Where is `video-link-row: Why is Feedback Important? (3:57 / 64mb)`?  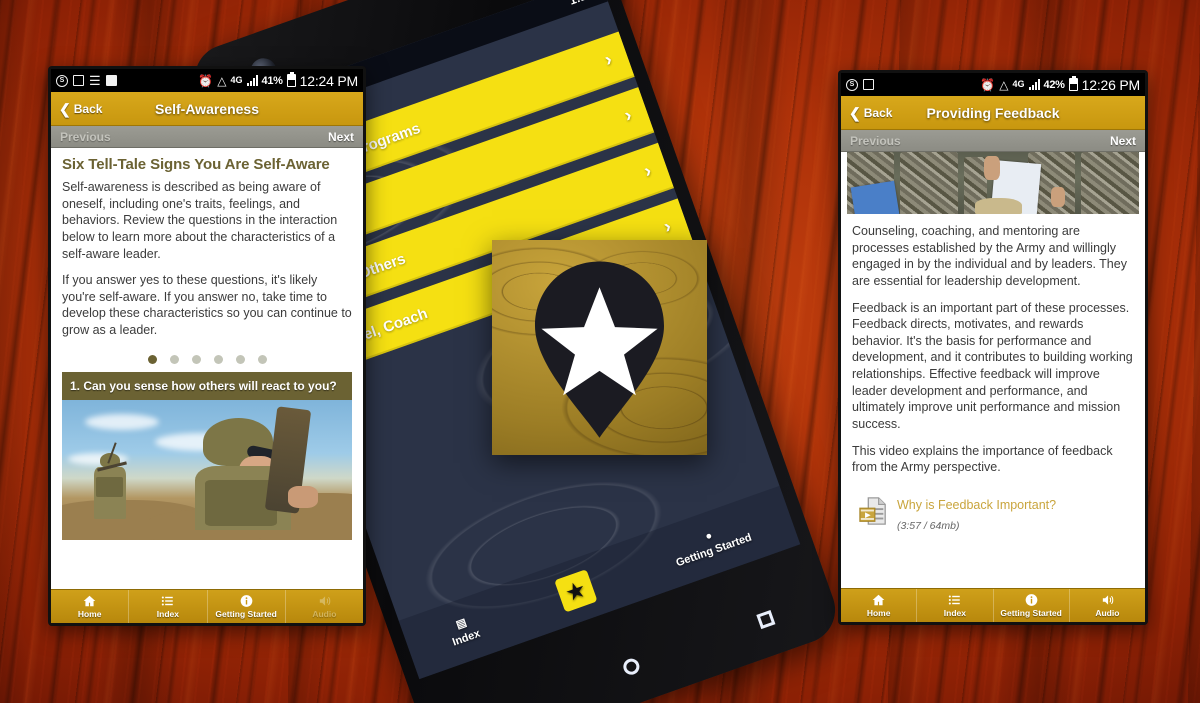
video-link-row: Why is Feedback Important? (3:57 / 64mb) is located at coordinates (993, 509).